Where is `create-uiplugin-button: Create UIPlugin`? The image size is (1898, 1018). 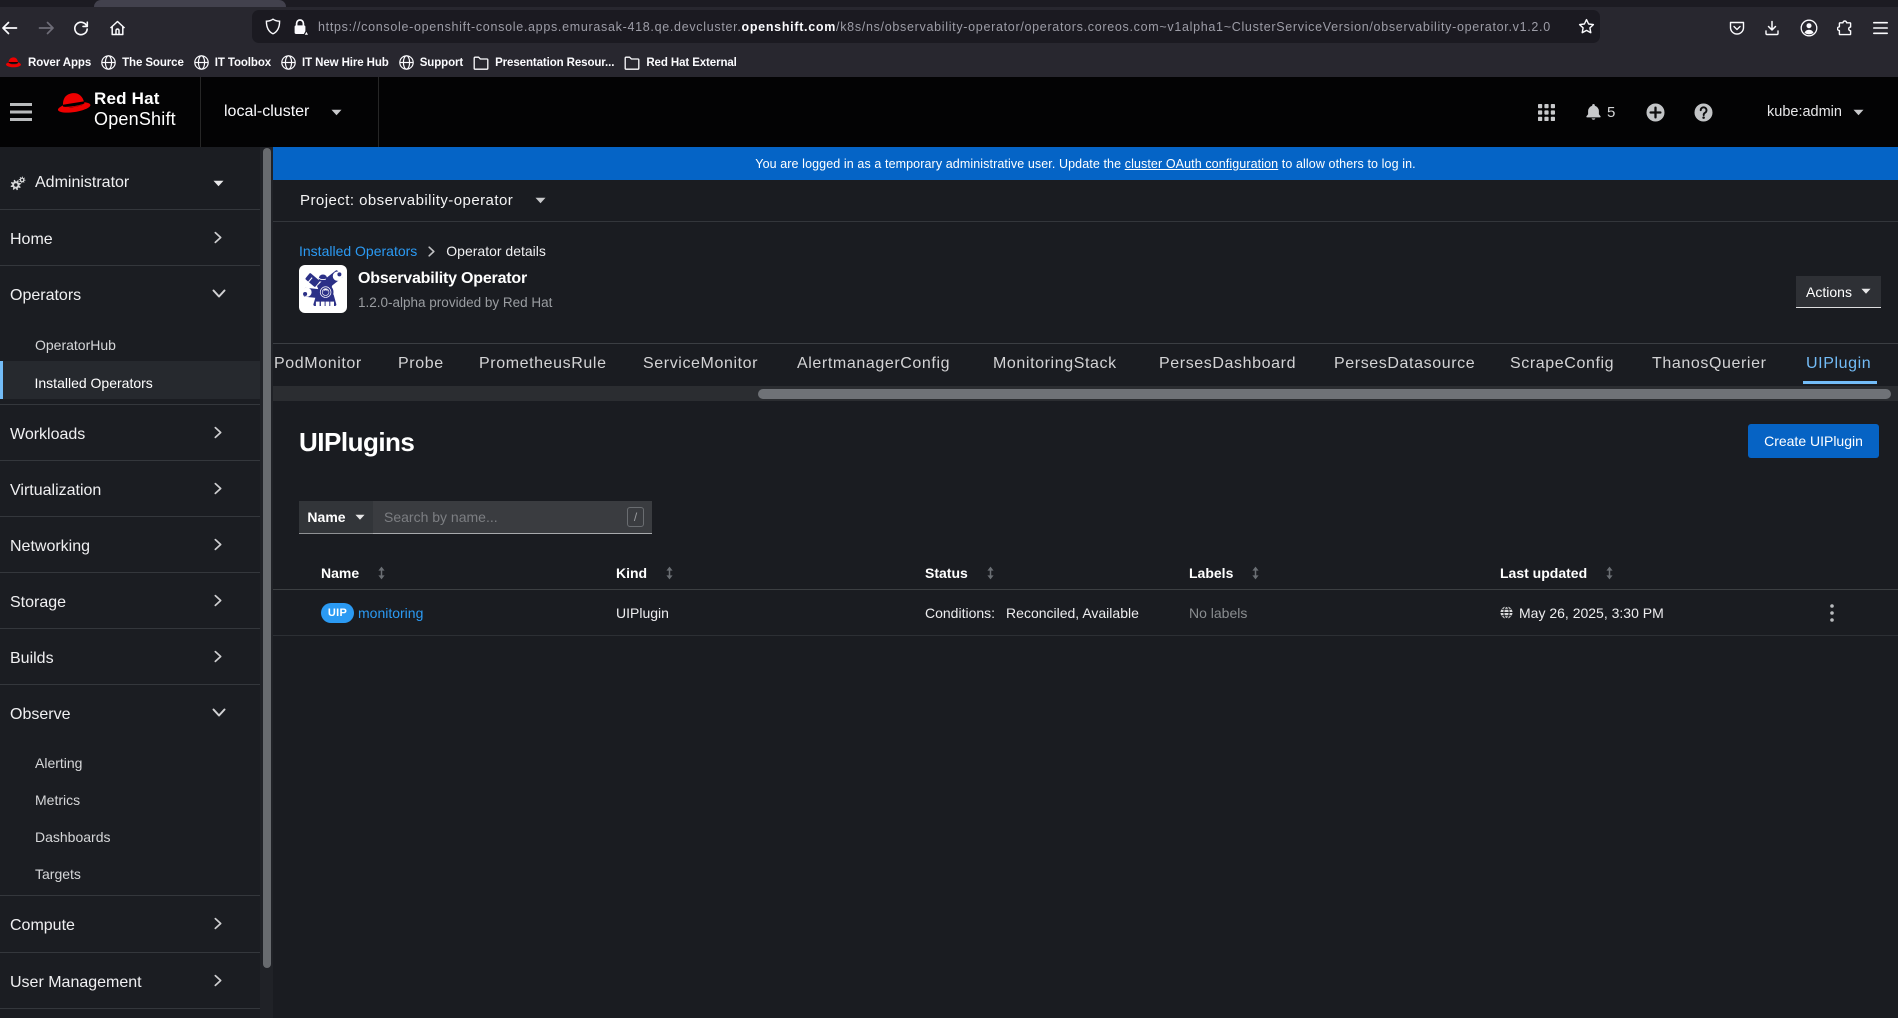
create-uiplugin-button: Create UIPlugin is located at coordinates (1813, 441).